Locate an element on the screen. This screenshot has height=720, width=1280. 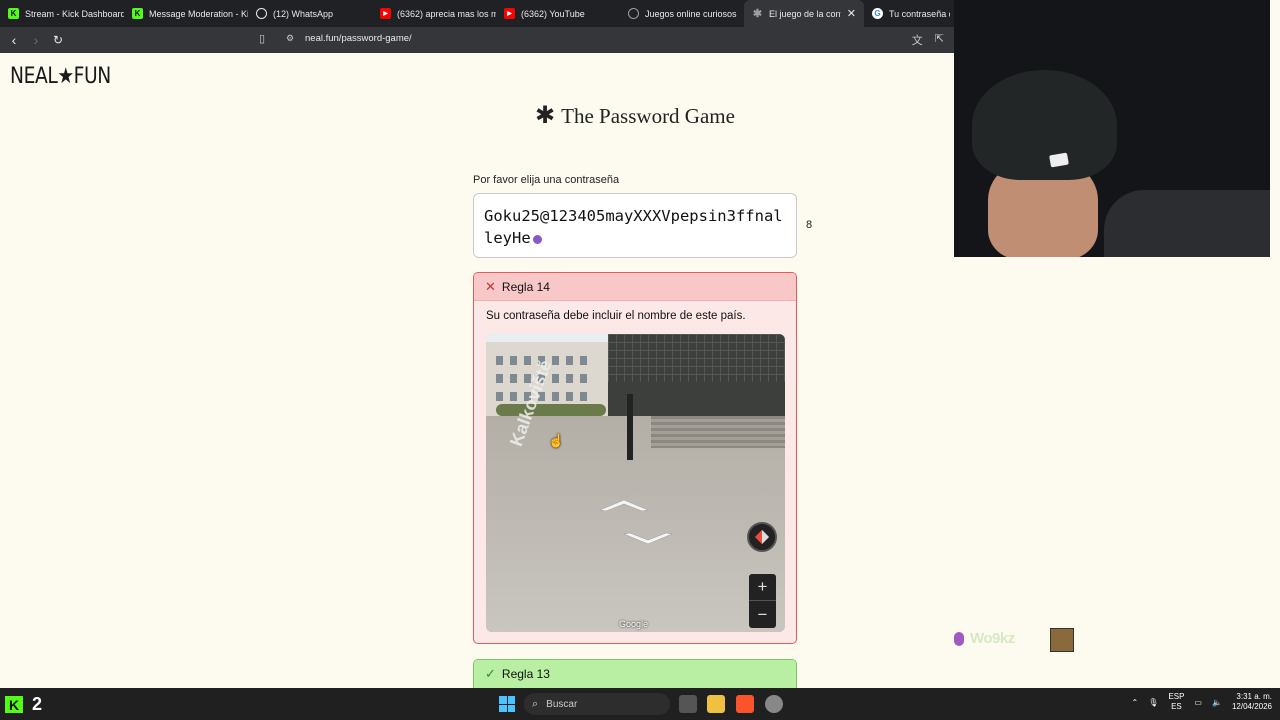
clock-date: 12/04/2026 is located at coordinates (1251, 706).